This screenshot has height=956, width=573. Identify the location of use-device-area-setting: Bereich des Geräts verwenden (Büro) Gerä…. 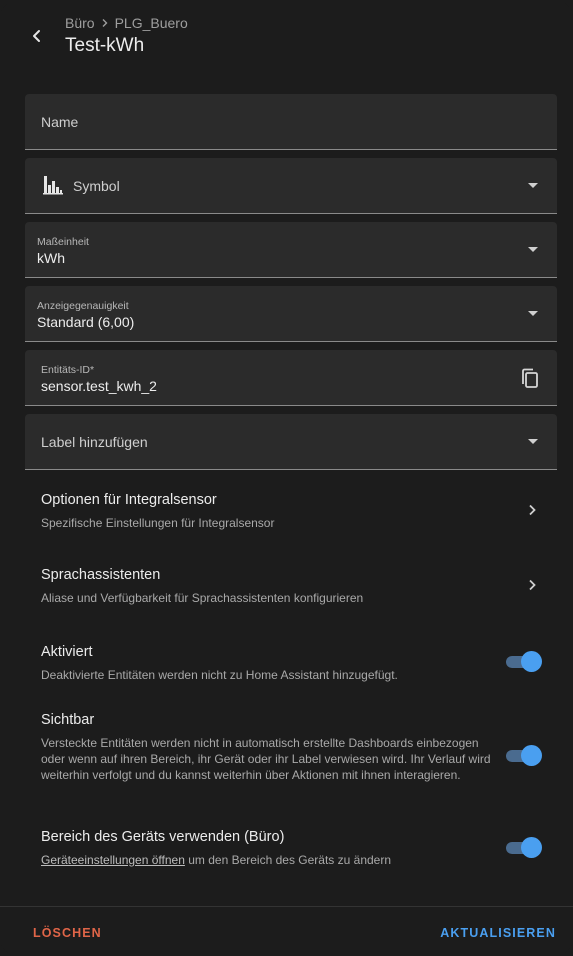
(266, 848).